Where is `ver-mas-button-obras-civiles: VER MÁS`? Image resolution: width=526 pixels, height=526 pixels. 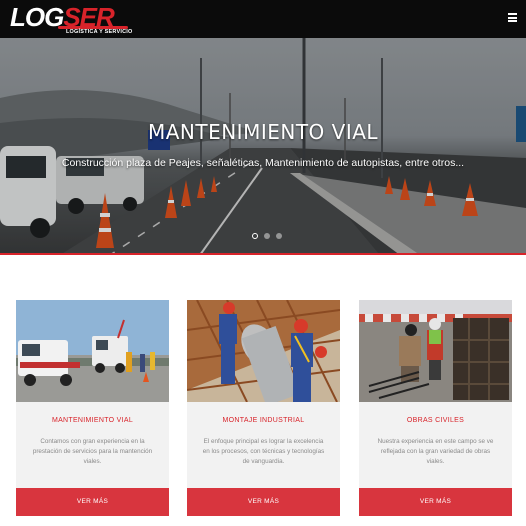
ver-mas-button-obras-civiles: VER MÁS is located at coordinates (435, 502).